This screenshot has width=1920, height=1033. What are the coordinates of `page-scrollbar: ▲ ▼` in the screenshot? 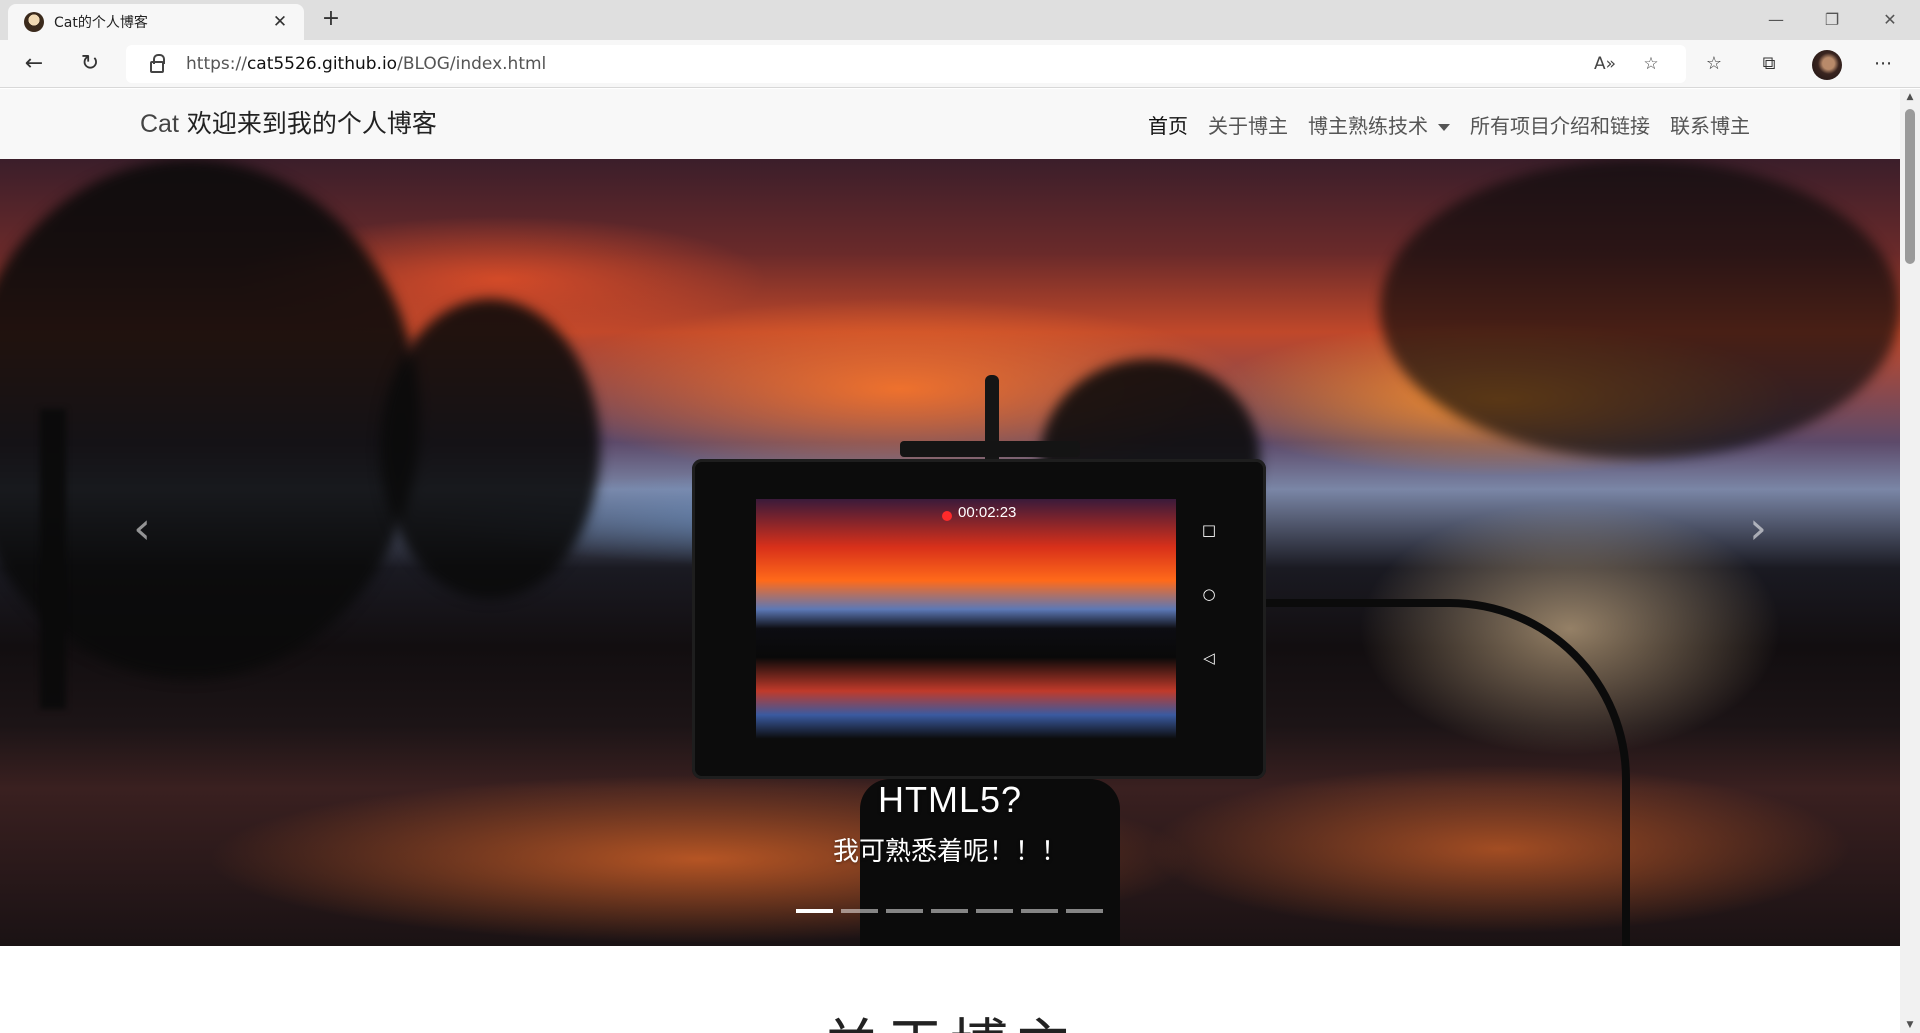 It's located at (1910, 561).